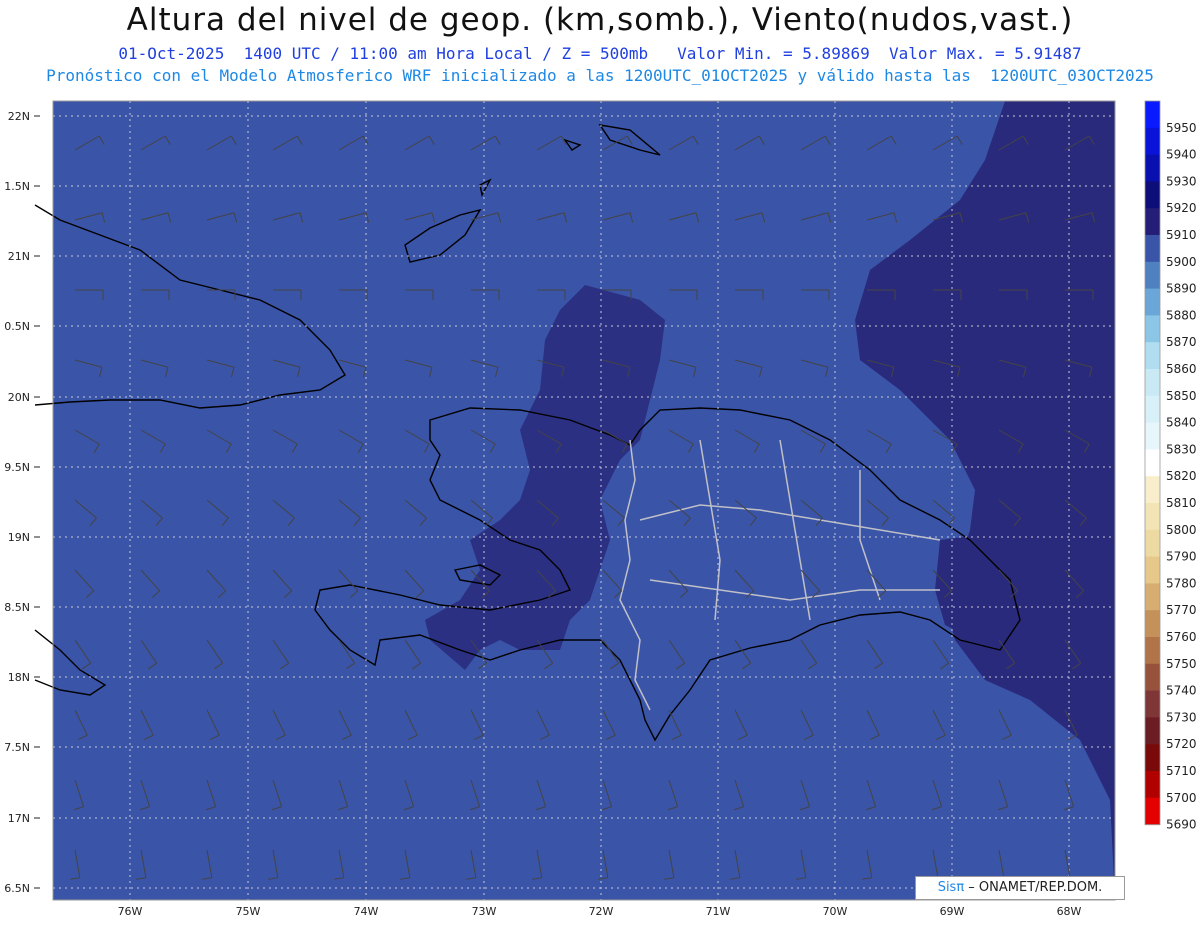 The width and height of the screenshot is (1200, 927). What do you see at coordinates (17, 467) in the screenshot?
I see `lat-label: 9.5N` at bounding box center [17, 467].